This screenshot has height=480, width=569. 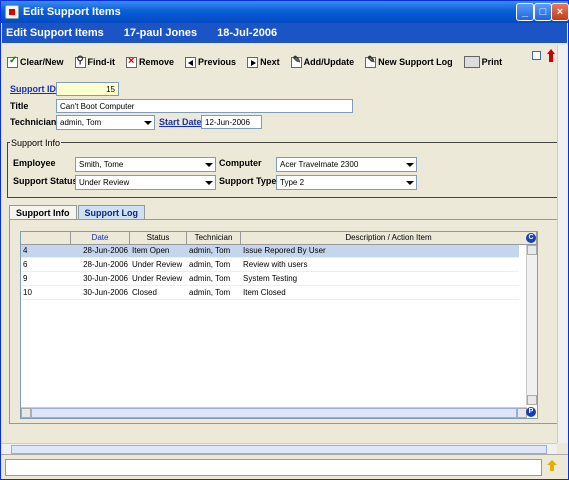 I want to click on window-title: Edit Support Items, so click(x=72, y=12).